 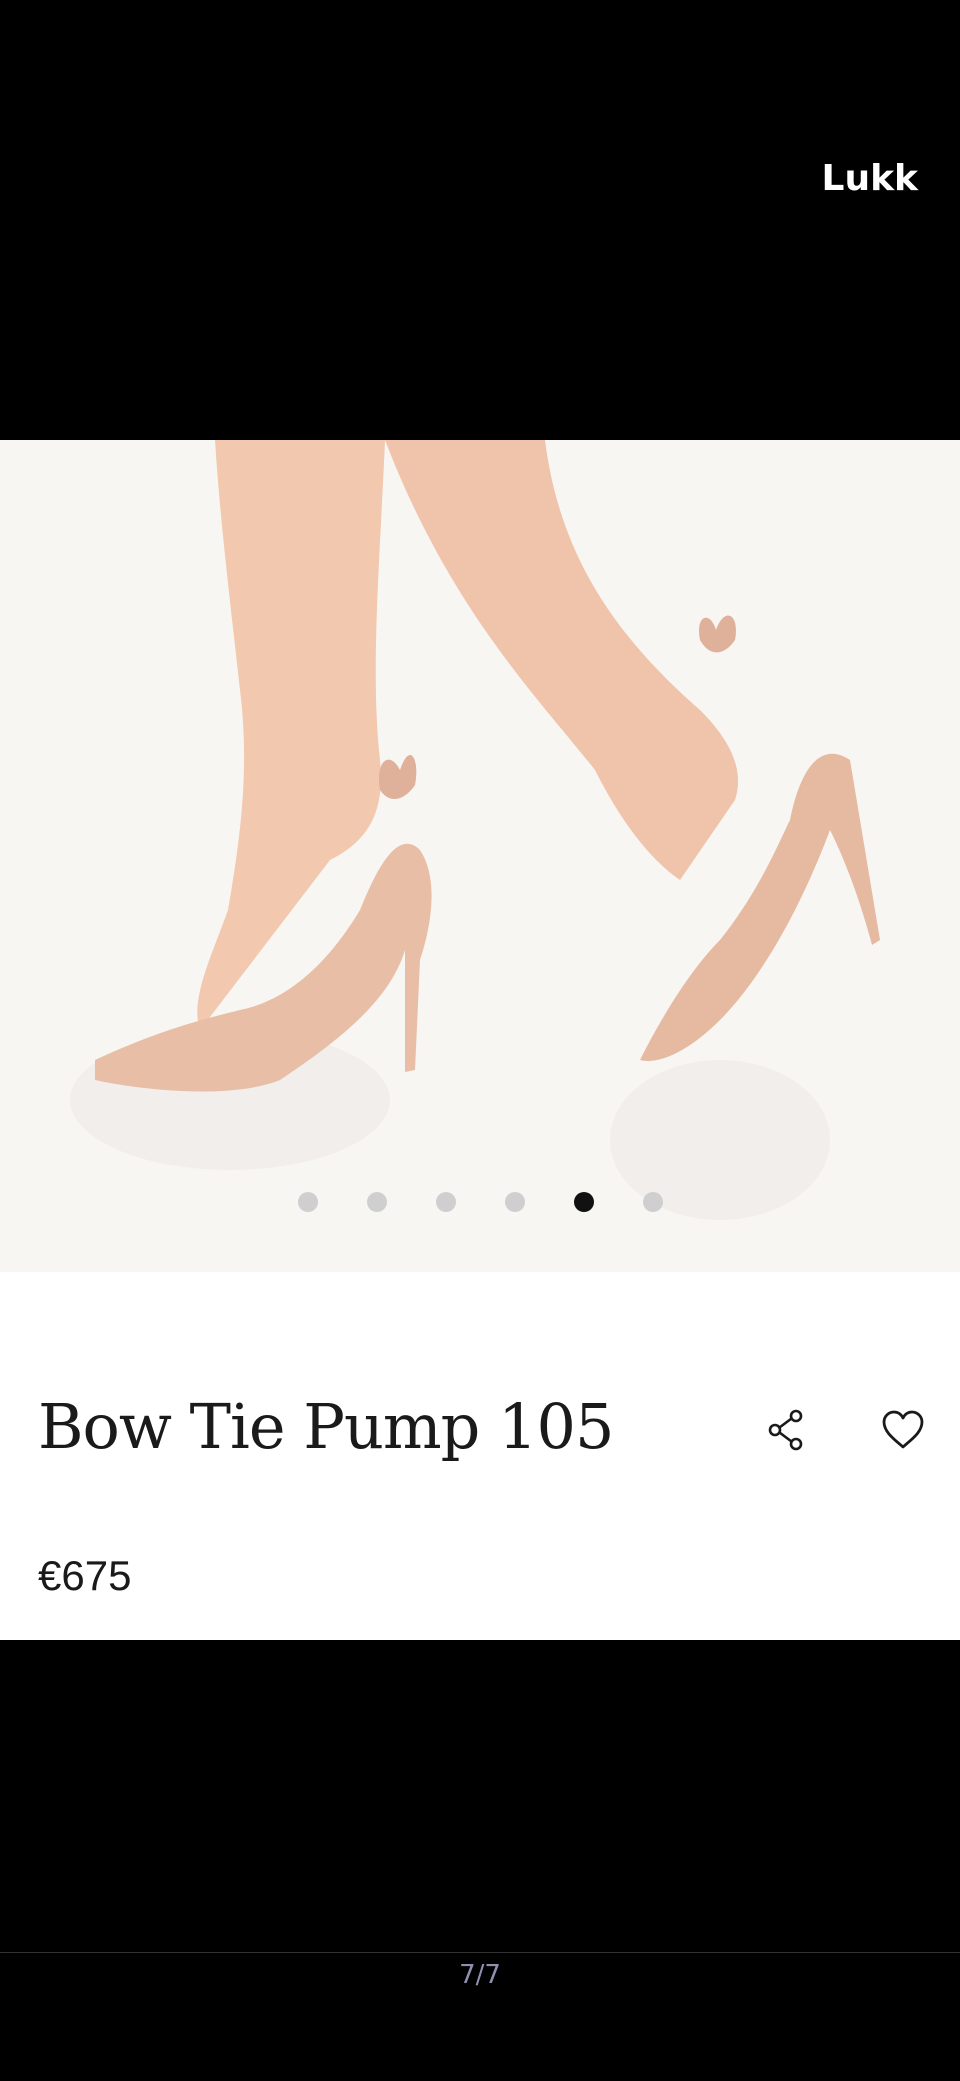 I want to click on heart-icon, so click(x=903, y=1429).